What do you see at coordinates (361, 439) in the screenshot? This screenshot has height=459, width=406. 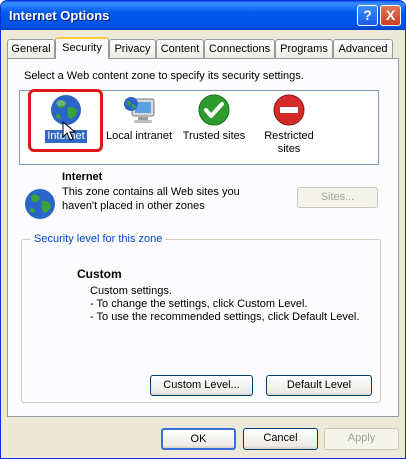 I see `apply-button: Apply` at bounding box center [361, 439].